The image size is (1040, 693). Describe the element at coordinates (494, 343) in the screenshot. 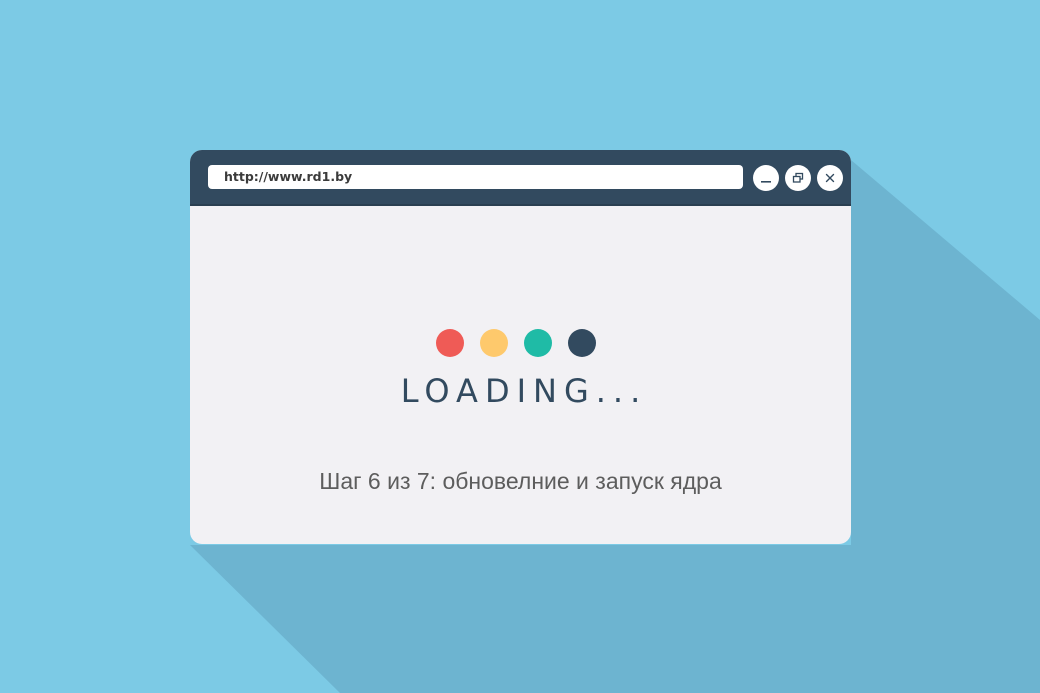

I see `loading-dot-yellow` at that location.